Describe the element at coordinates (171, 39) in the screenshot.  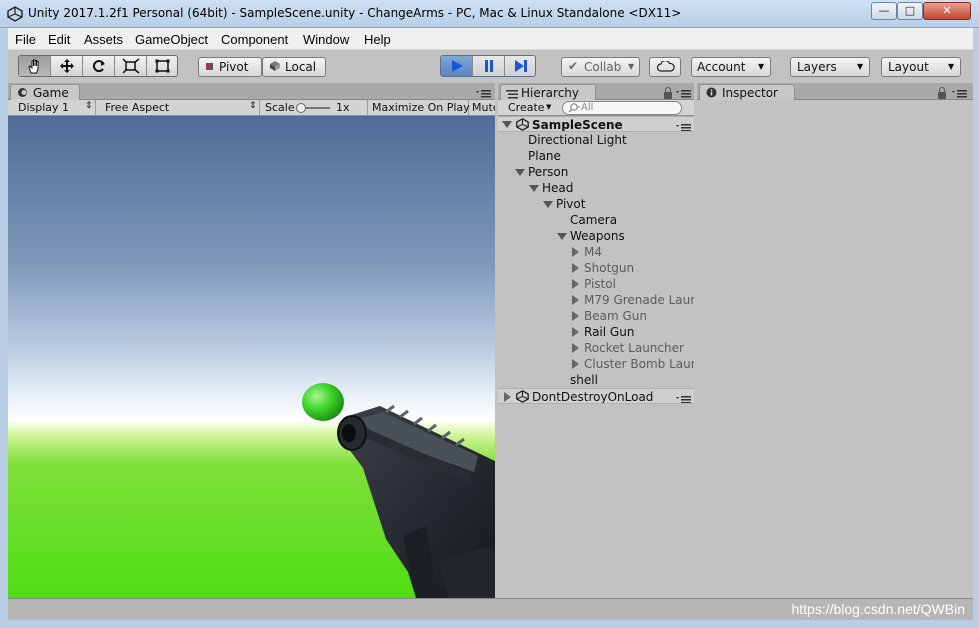
I see `menu-gameobject: GameObject` at that location.